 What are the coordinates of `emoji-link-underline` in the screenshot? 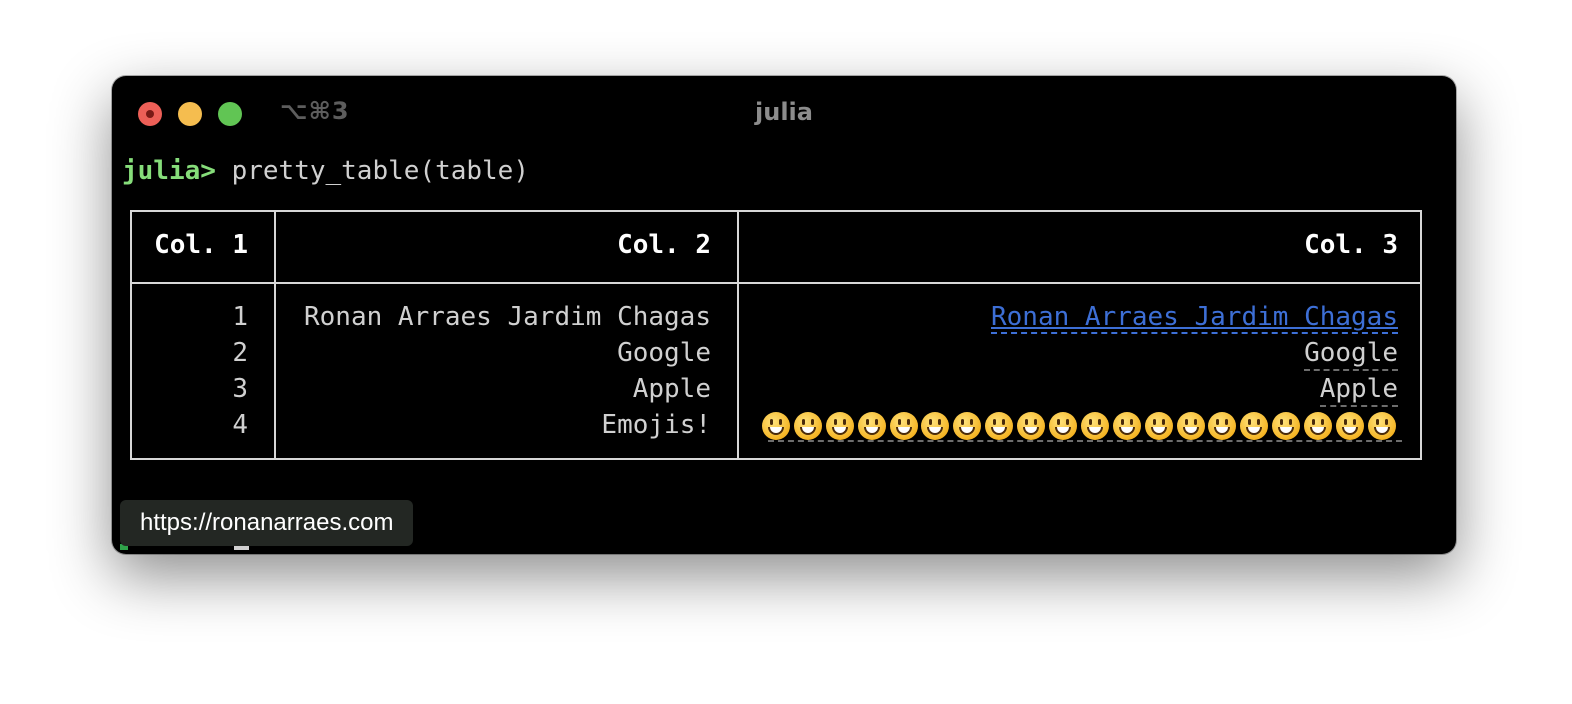 It's located at (1085, 441).